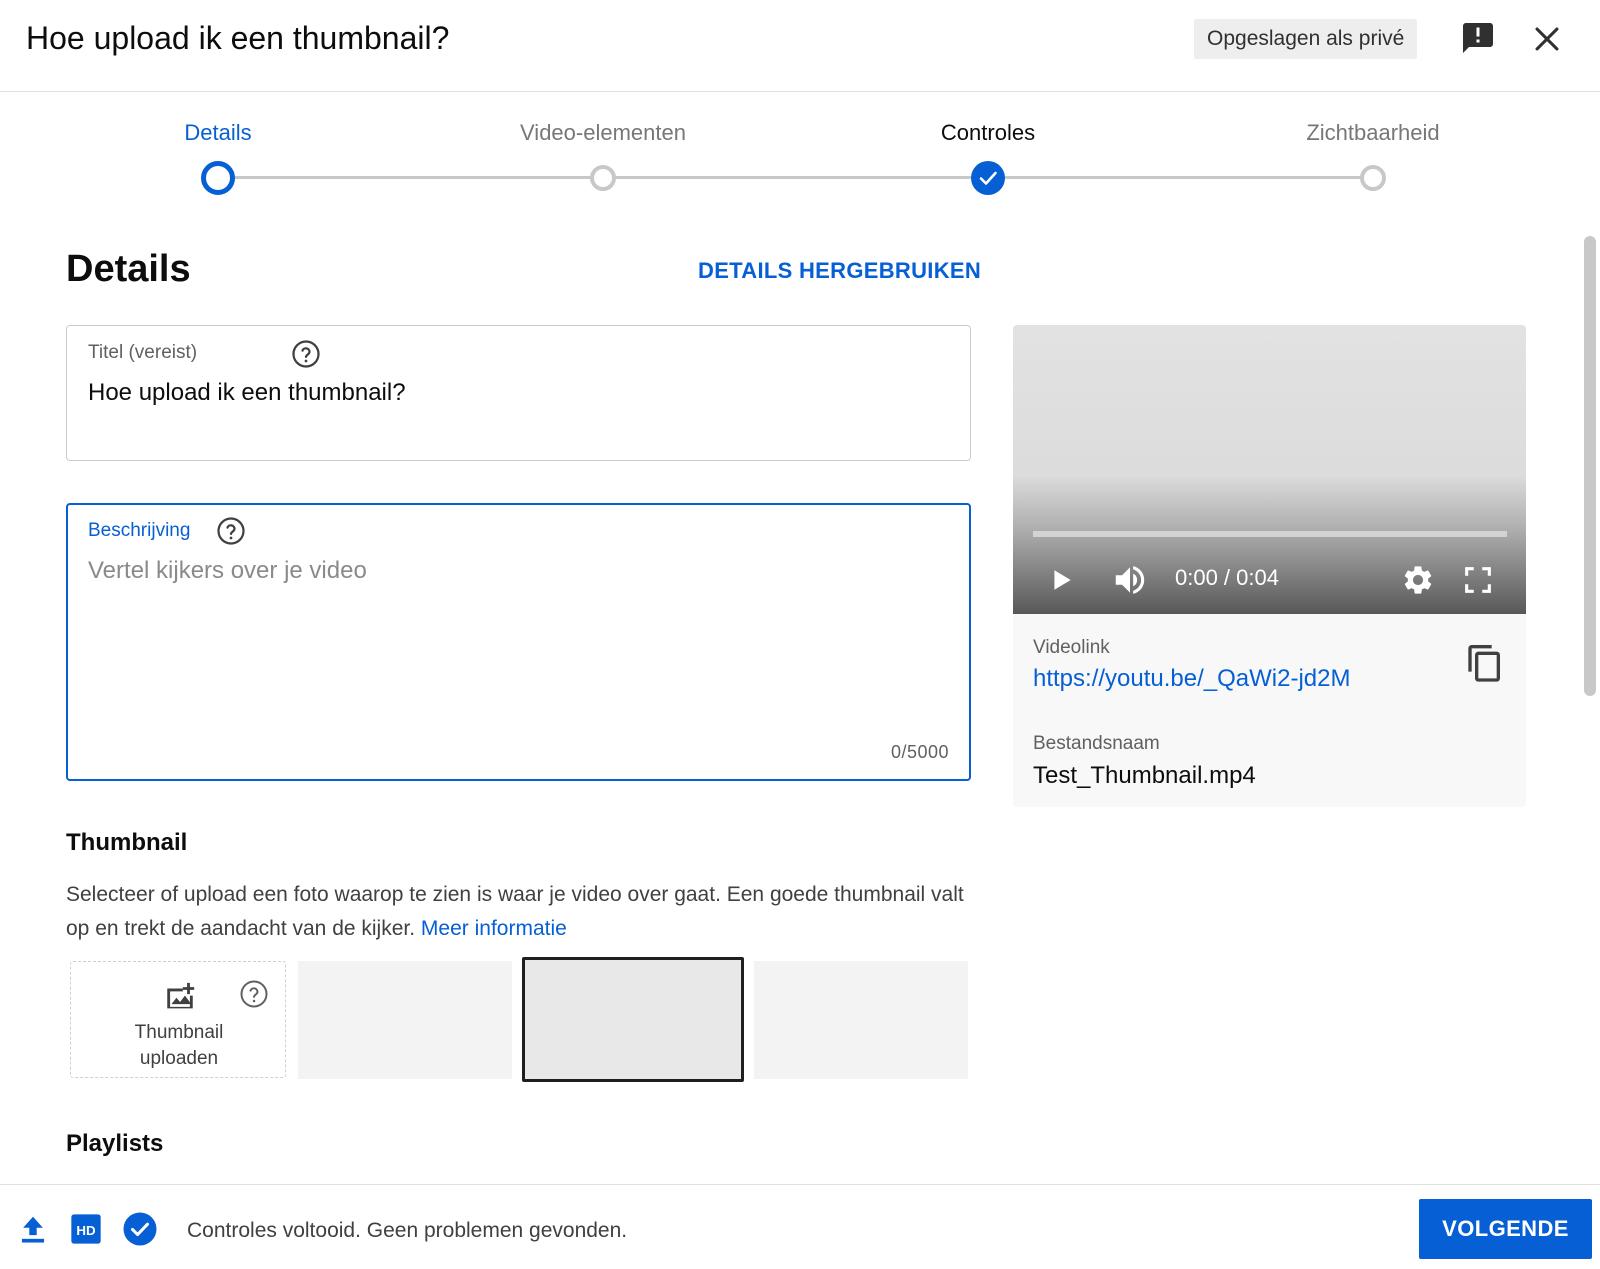 The height and width of the screenshot is (1269, 1600). I want to click on saved-status-badge: Opgeslagen als privé, so click(1306, 39).